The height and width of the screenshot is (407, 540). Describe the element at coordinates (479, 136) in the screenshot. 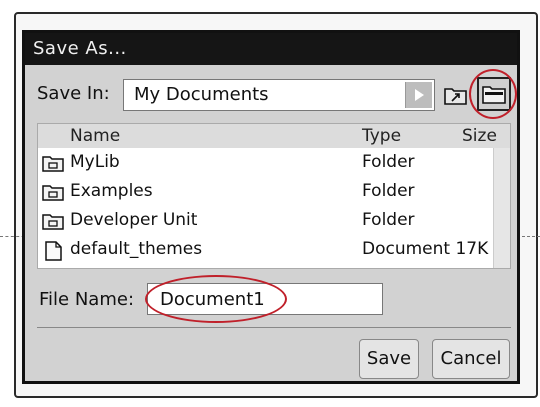

I see `column-header-size: Size` at that location.